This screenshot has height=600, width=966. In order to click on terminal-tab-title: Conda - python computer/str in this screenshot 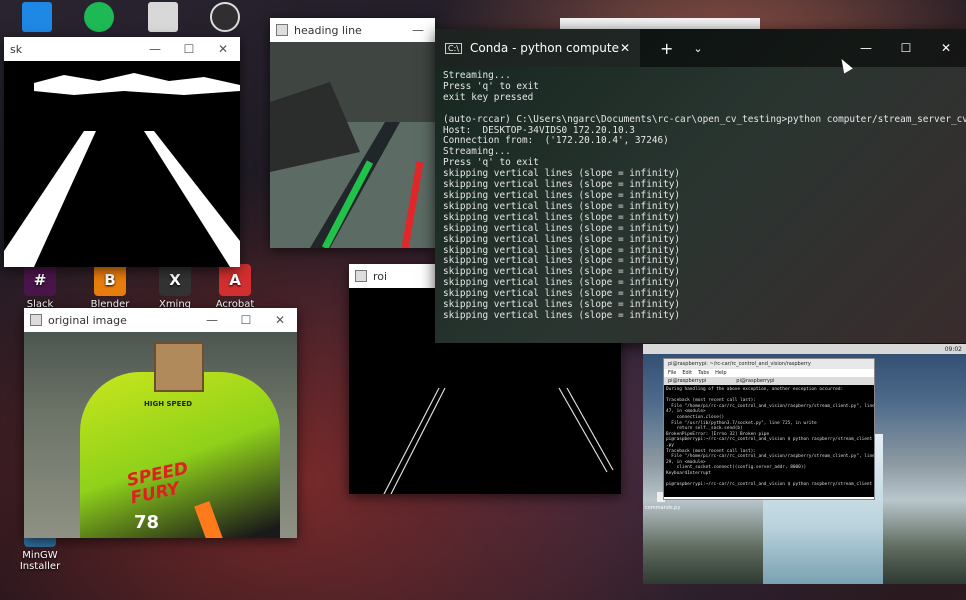, I will do `click(544, 48)`.